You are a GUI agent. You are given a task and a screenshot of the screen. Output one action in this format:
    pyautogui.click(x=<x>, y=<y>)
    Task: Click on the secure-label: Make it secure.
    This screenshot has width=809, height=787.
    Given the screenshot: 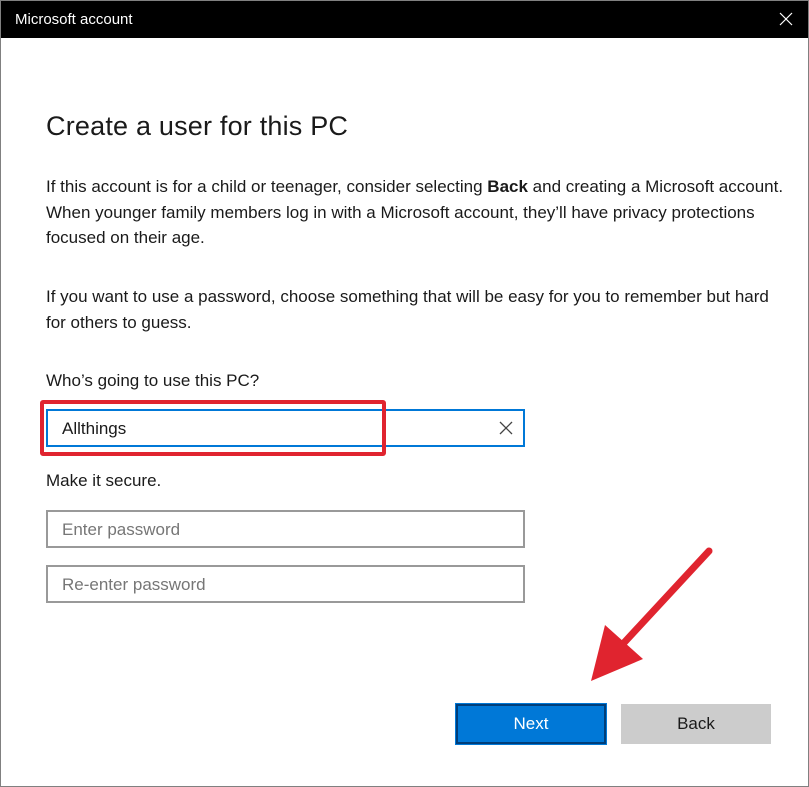 What is the action you would take?
    pyautogui.click(x=104, y=480)
    